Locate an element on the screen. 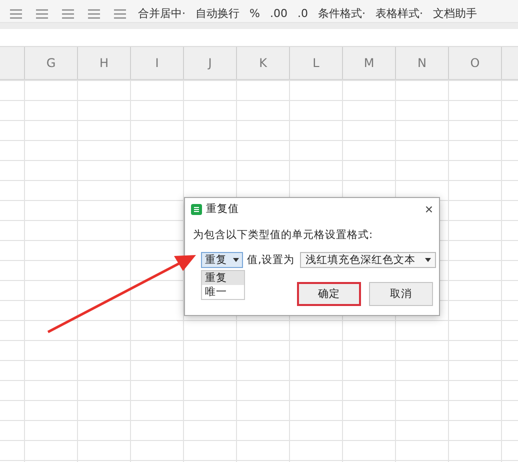  close-button: × is located at coordinates (428, 209).